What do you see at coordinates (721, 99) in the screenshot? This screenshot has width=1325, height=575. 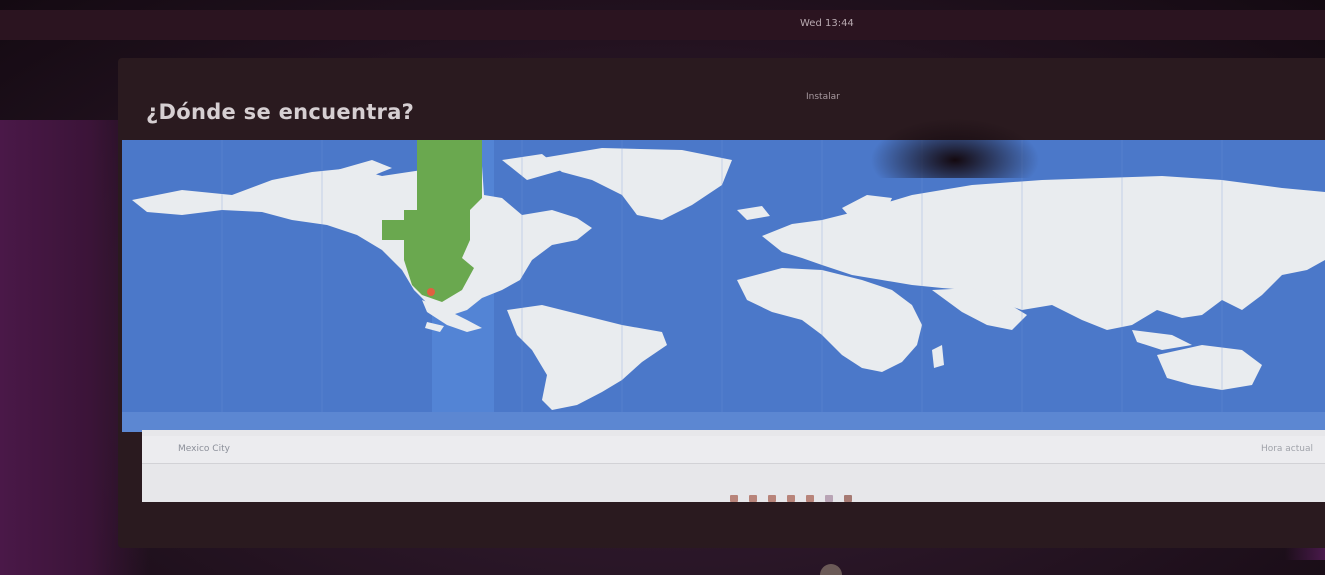 I see `window-titlebar: Instalar` at bounding box center [721, 99].